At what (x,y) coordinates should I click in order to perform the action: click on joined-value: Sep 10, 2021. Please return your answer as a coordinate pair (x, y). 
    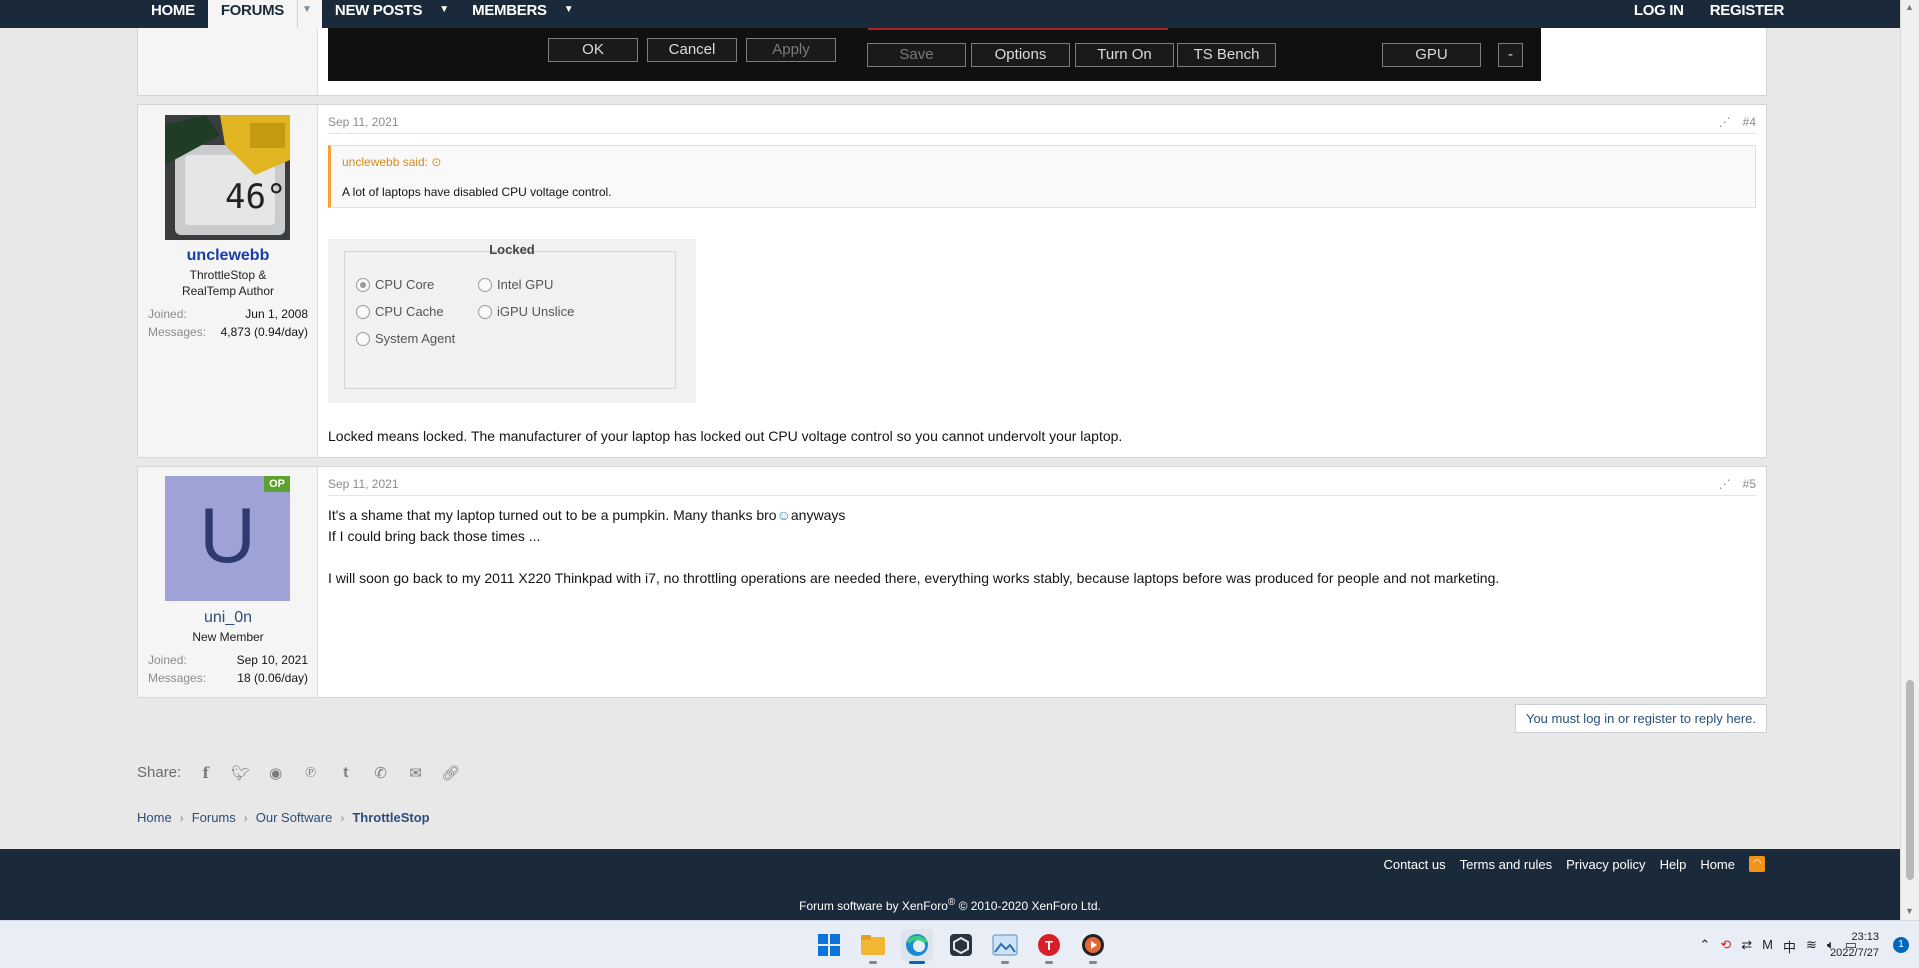
    Looking at the image, I should click on (272, 660).